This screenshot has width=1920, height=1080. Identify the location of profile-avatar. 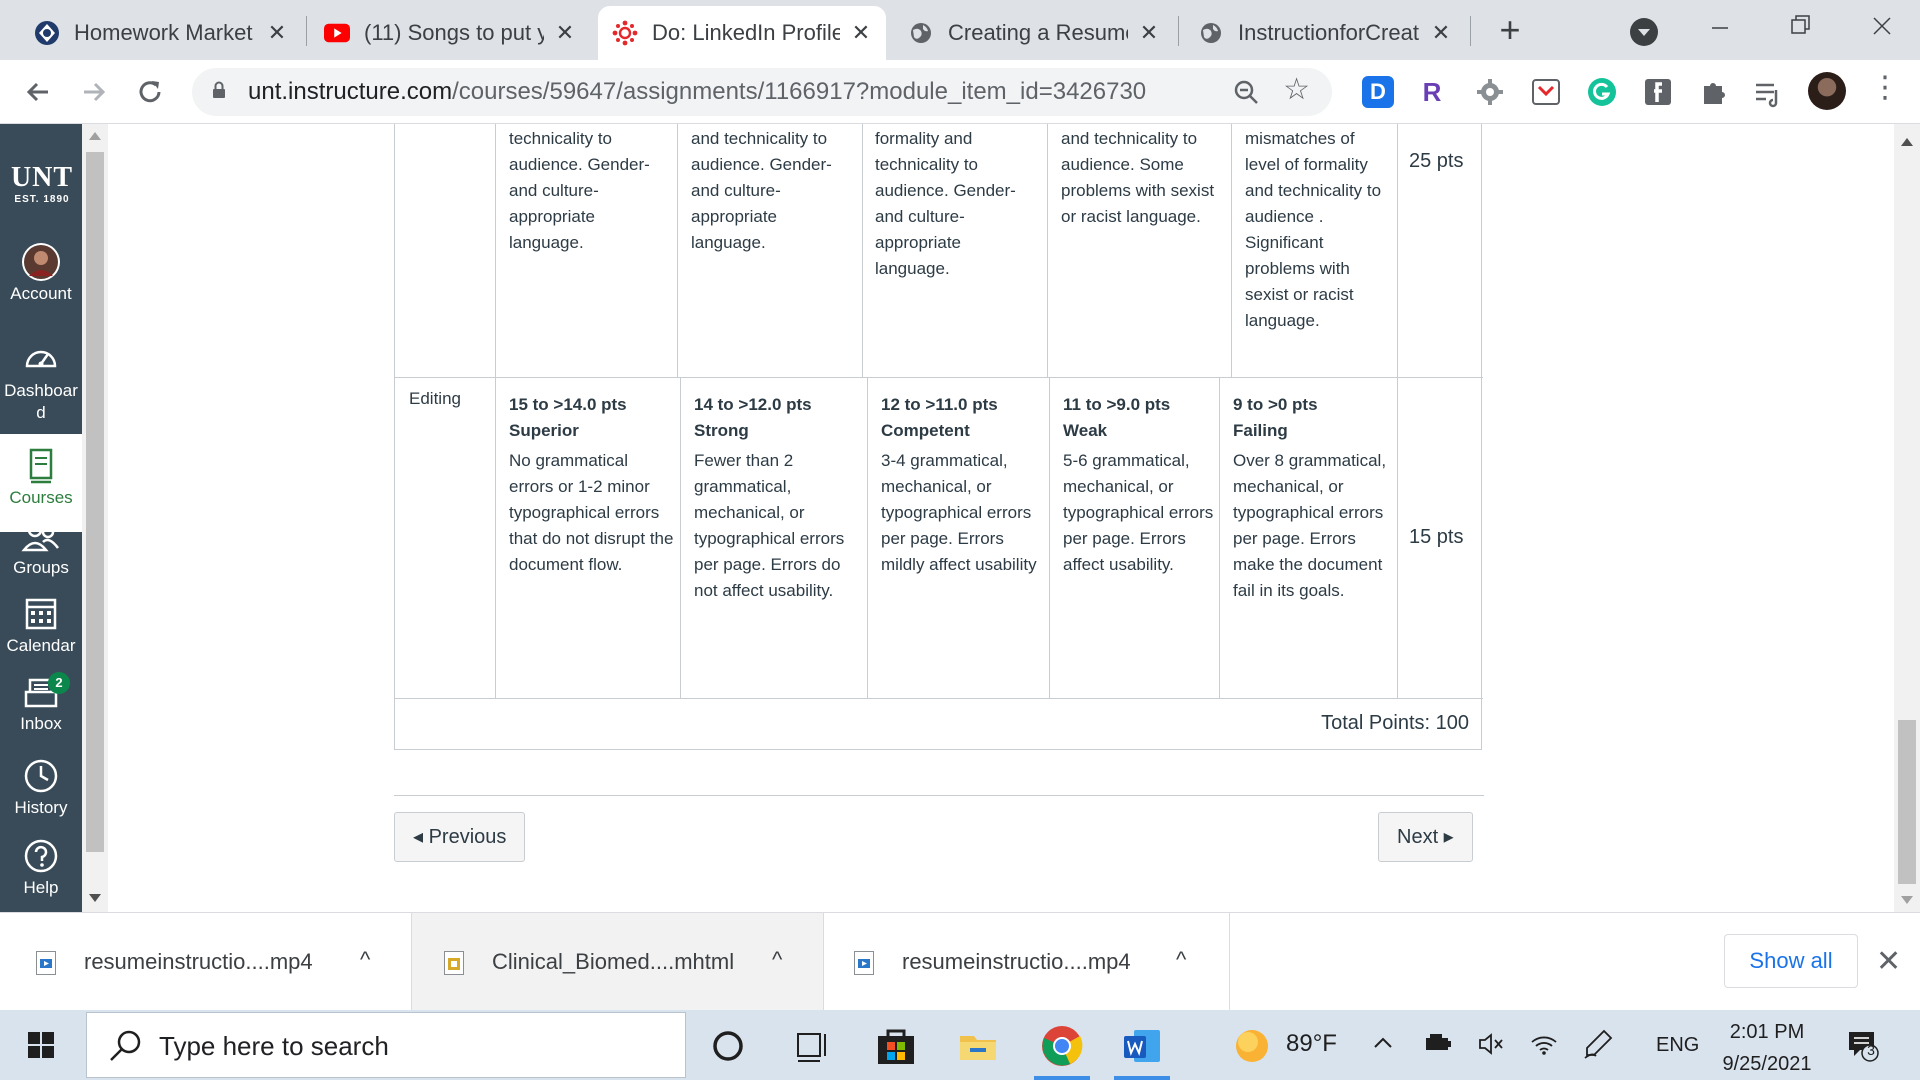
(1827, 91).